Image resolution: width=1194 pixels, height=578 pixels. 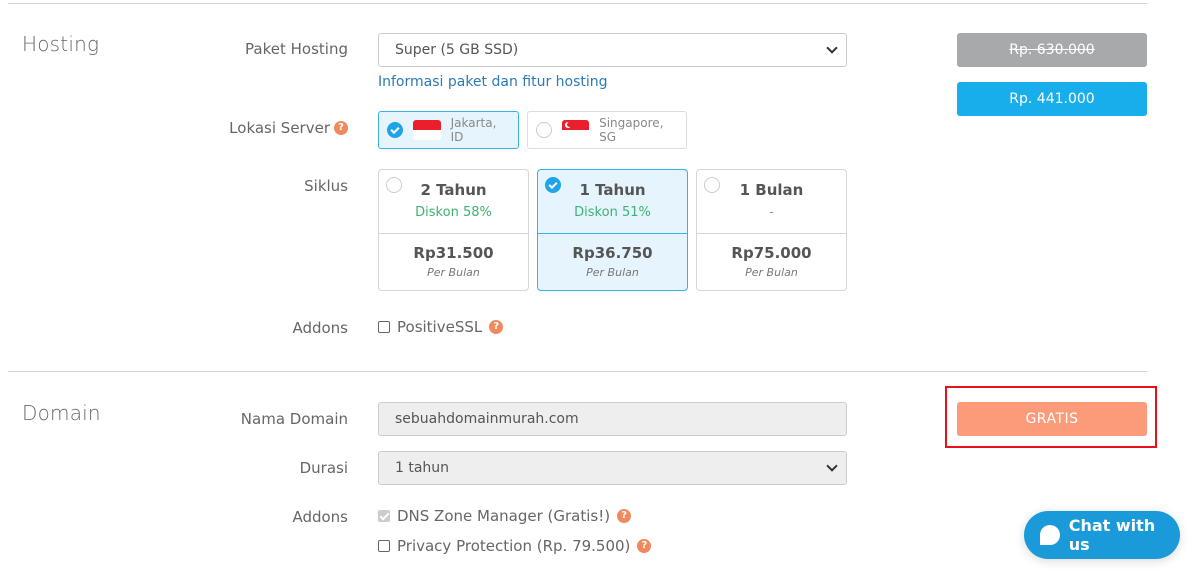 What do you see at coordinates (612, 50) in the screenshot?
I see `package-select: Super (5 GB SSD)` at bounding box center [612, 50].